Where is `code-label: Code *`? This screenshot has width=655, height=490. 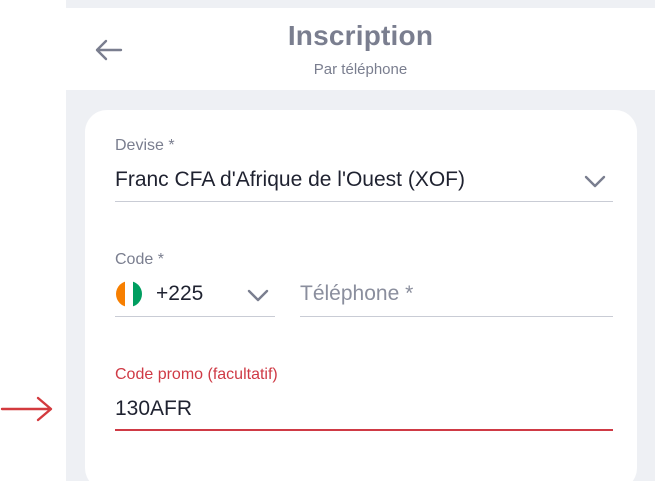 code-label: Code * is located at coordinates (139, 259).